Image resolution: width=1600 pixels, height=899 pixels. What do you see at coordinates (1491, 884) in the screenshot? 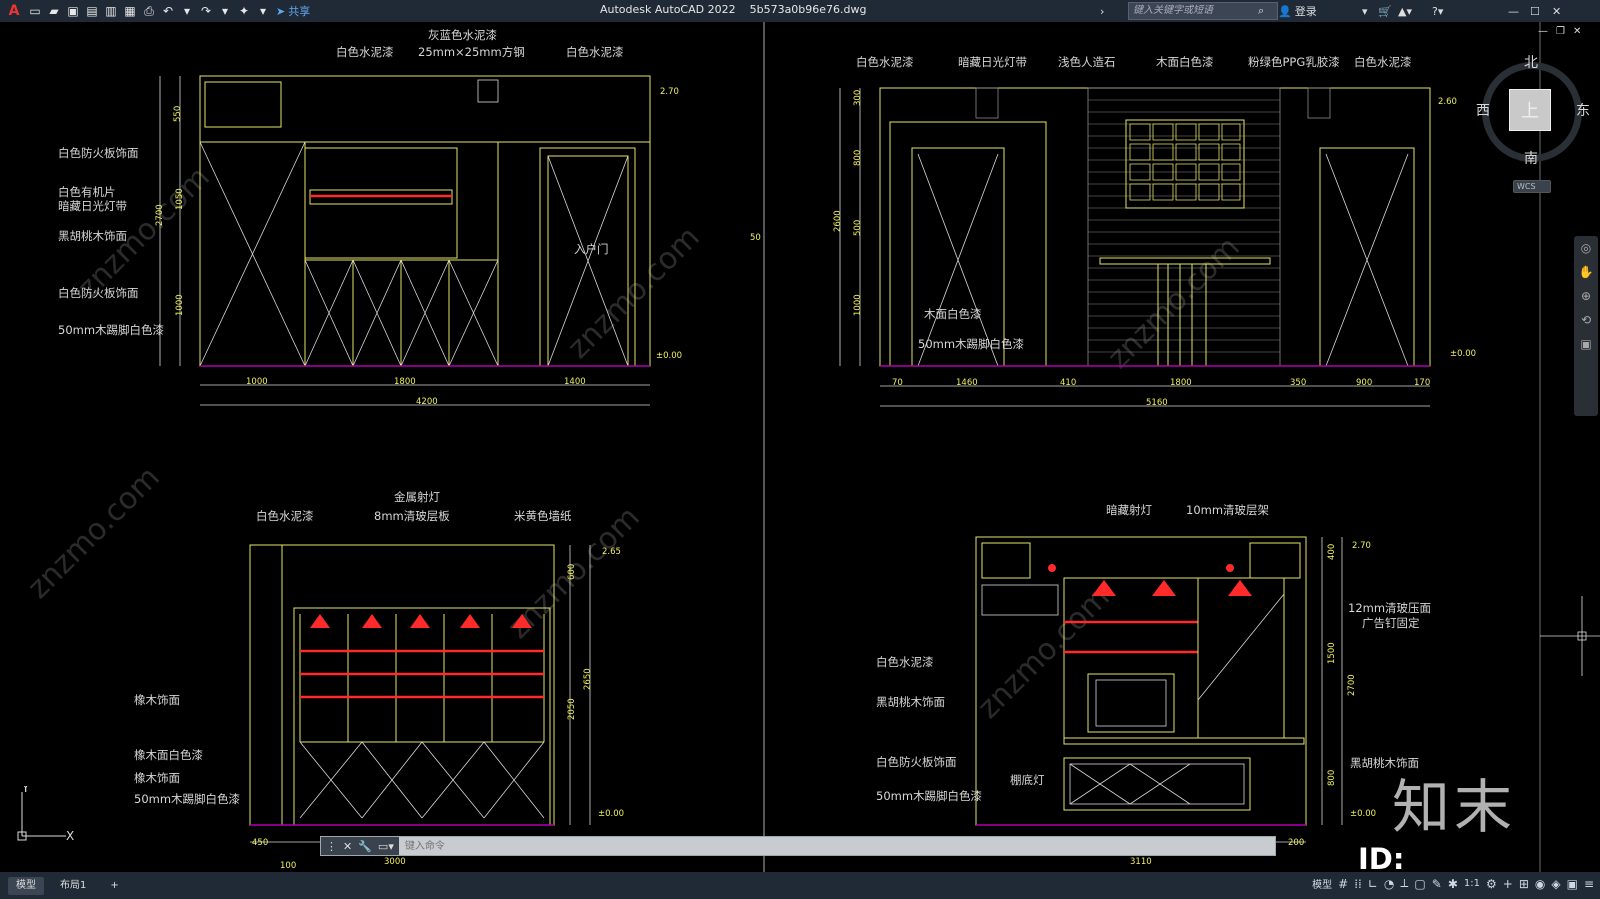
I see `workspace-gear-icon: ⚙` at bounding box center [1491, 884].